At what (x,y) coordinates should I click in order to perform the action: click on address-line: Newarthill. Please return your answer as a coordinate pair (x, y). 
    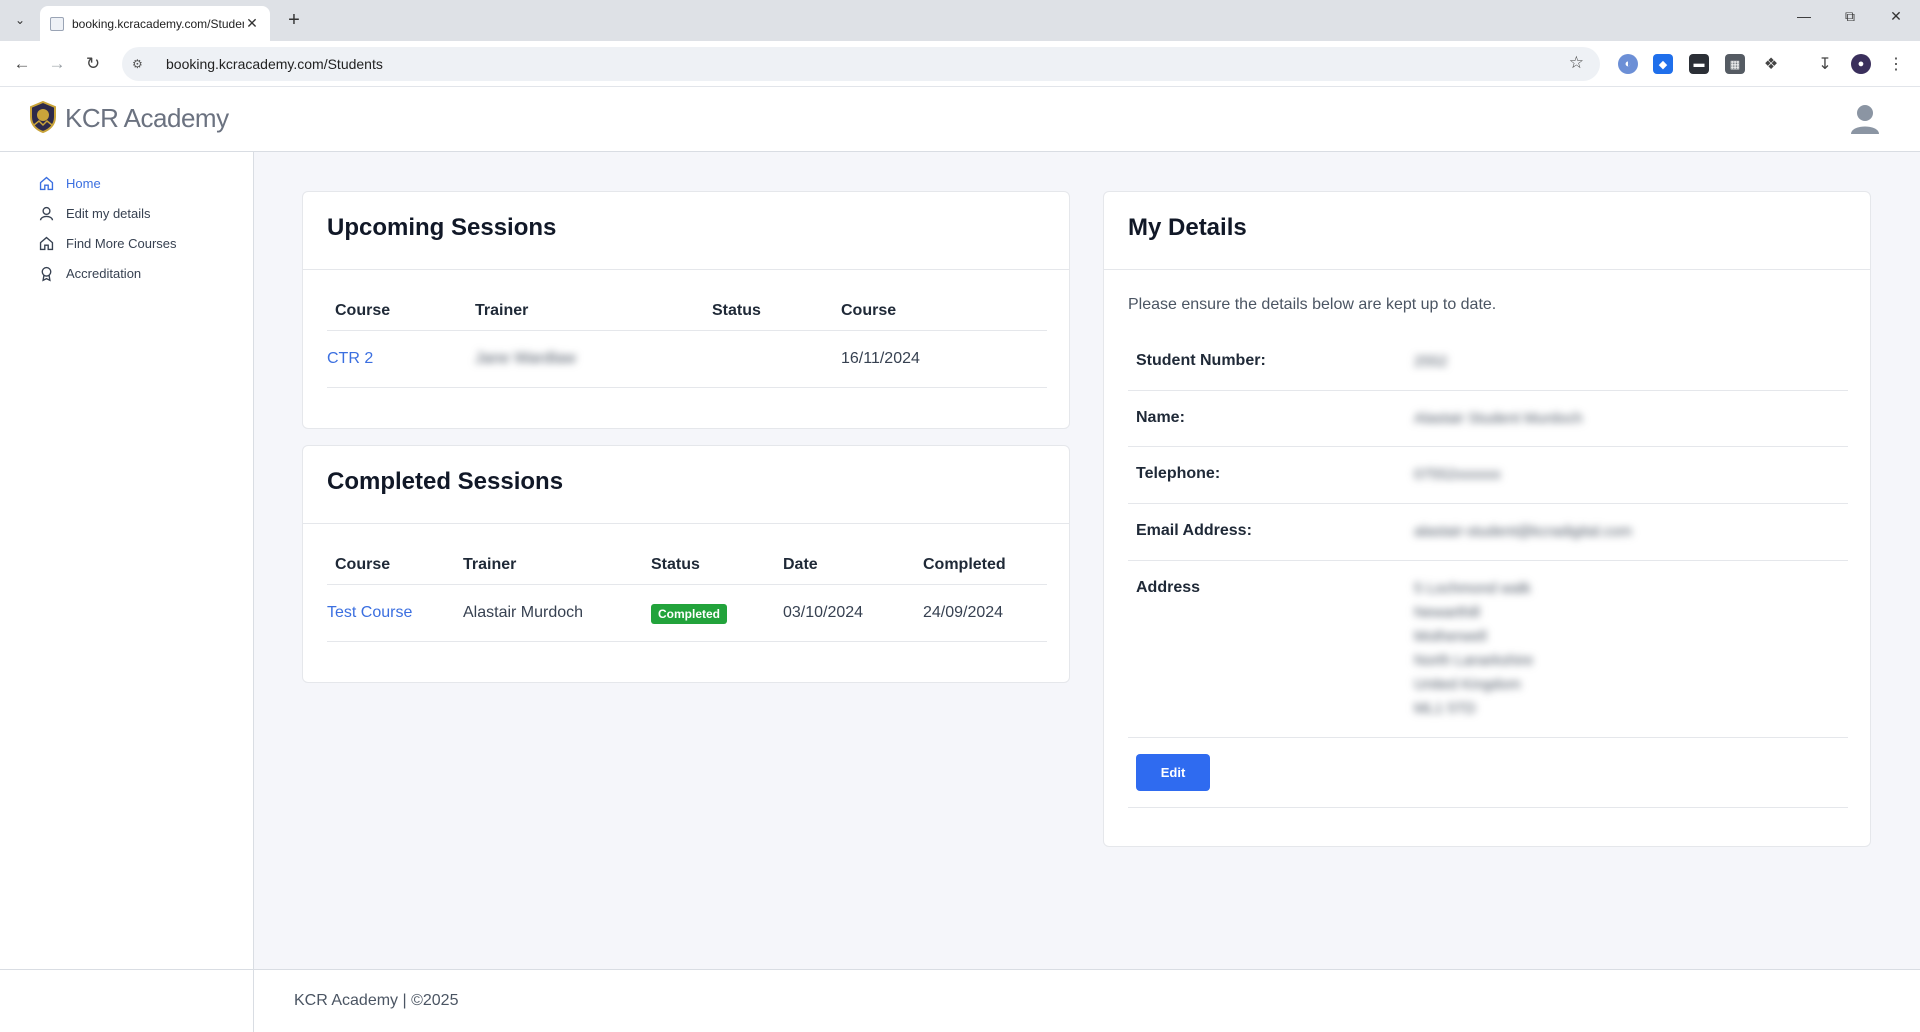
    Looking at the image, I should click on (1447, 612).